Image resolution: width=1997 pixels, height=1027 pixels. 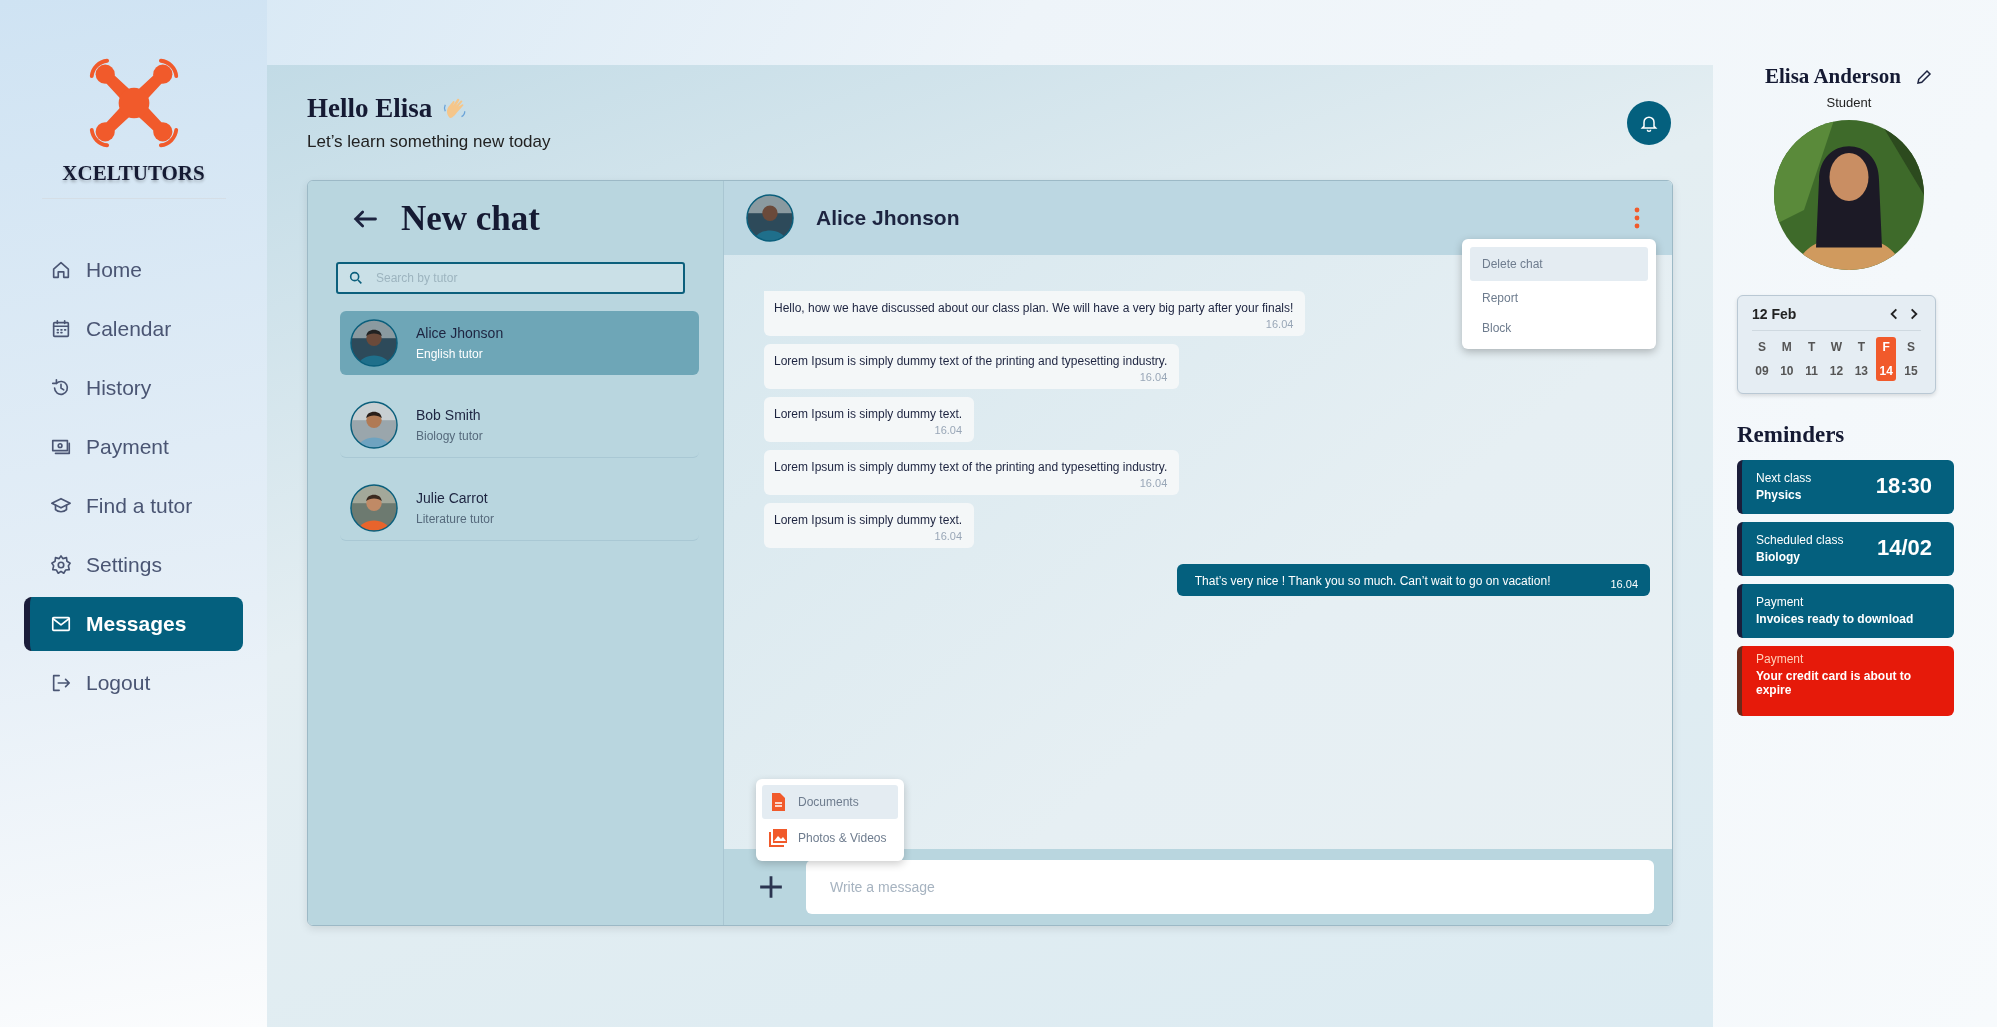 I want to click on nav-item: Home, so click(x=133, y=270).